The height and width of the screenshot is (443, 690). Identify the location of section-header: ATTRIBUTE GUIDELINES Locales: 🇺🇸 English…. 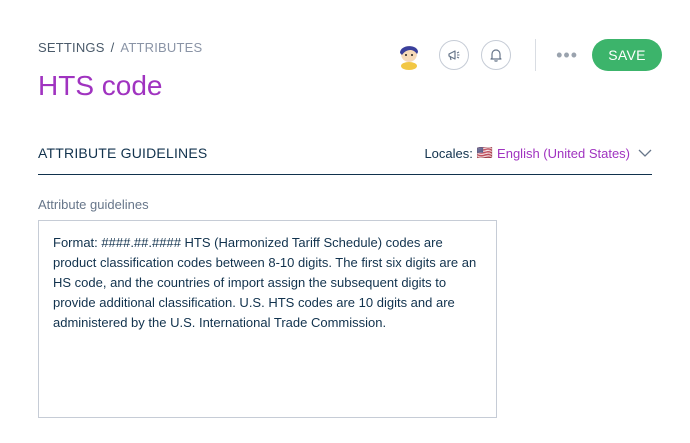
(345, 157).